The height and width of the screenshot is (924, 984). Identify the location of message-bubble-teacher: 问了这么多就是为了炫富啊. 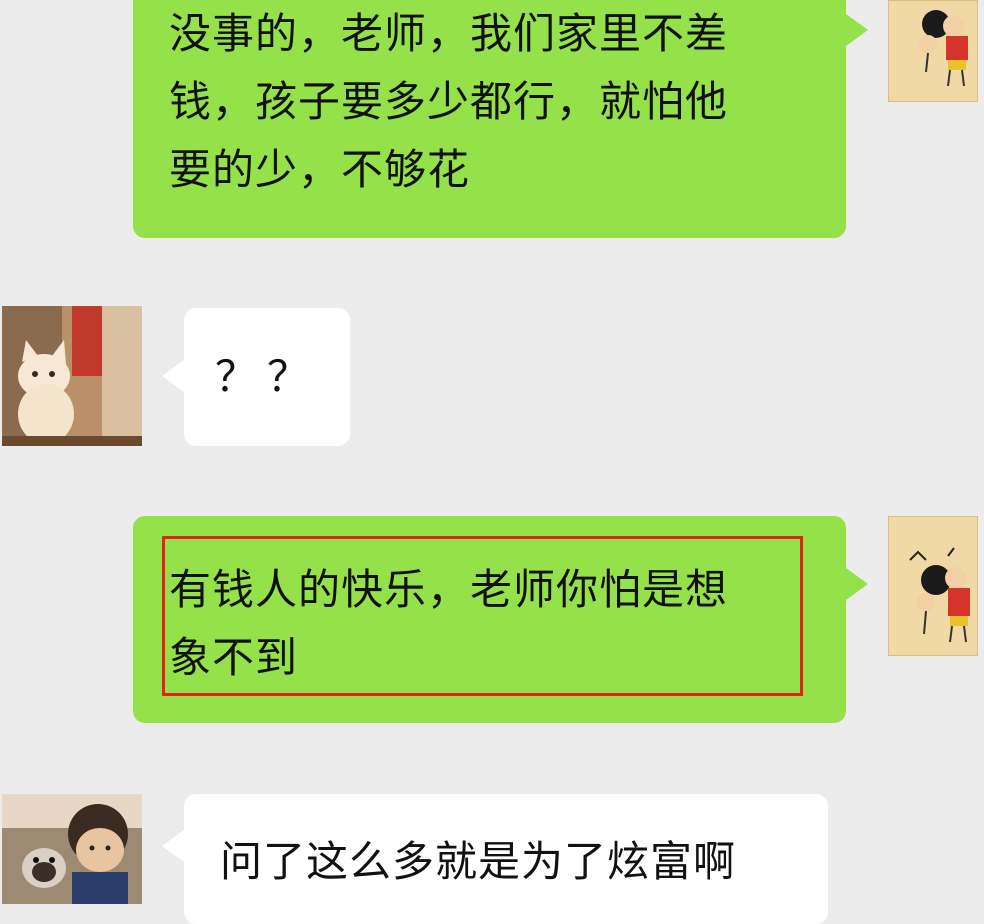
(506, 859).